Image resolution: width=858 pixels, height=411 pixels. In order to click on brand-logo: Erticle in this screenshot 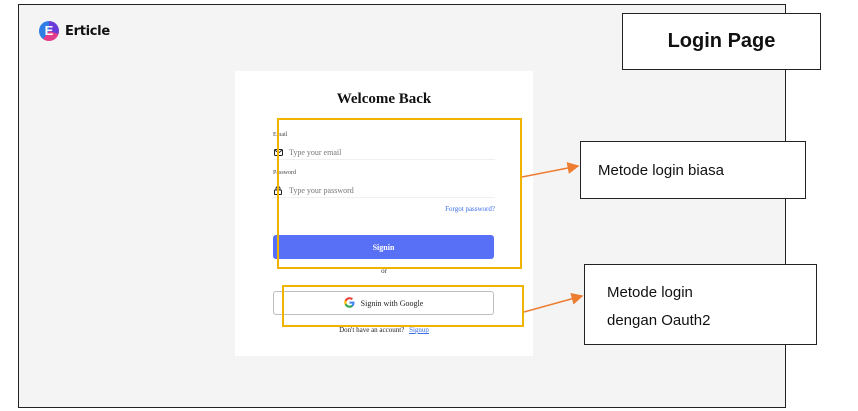, I will do `click(74, 31)`.